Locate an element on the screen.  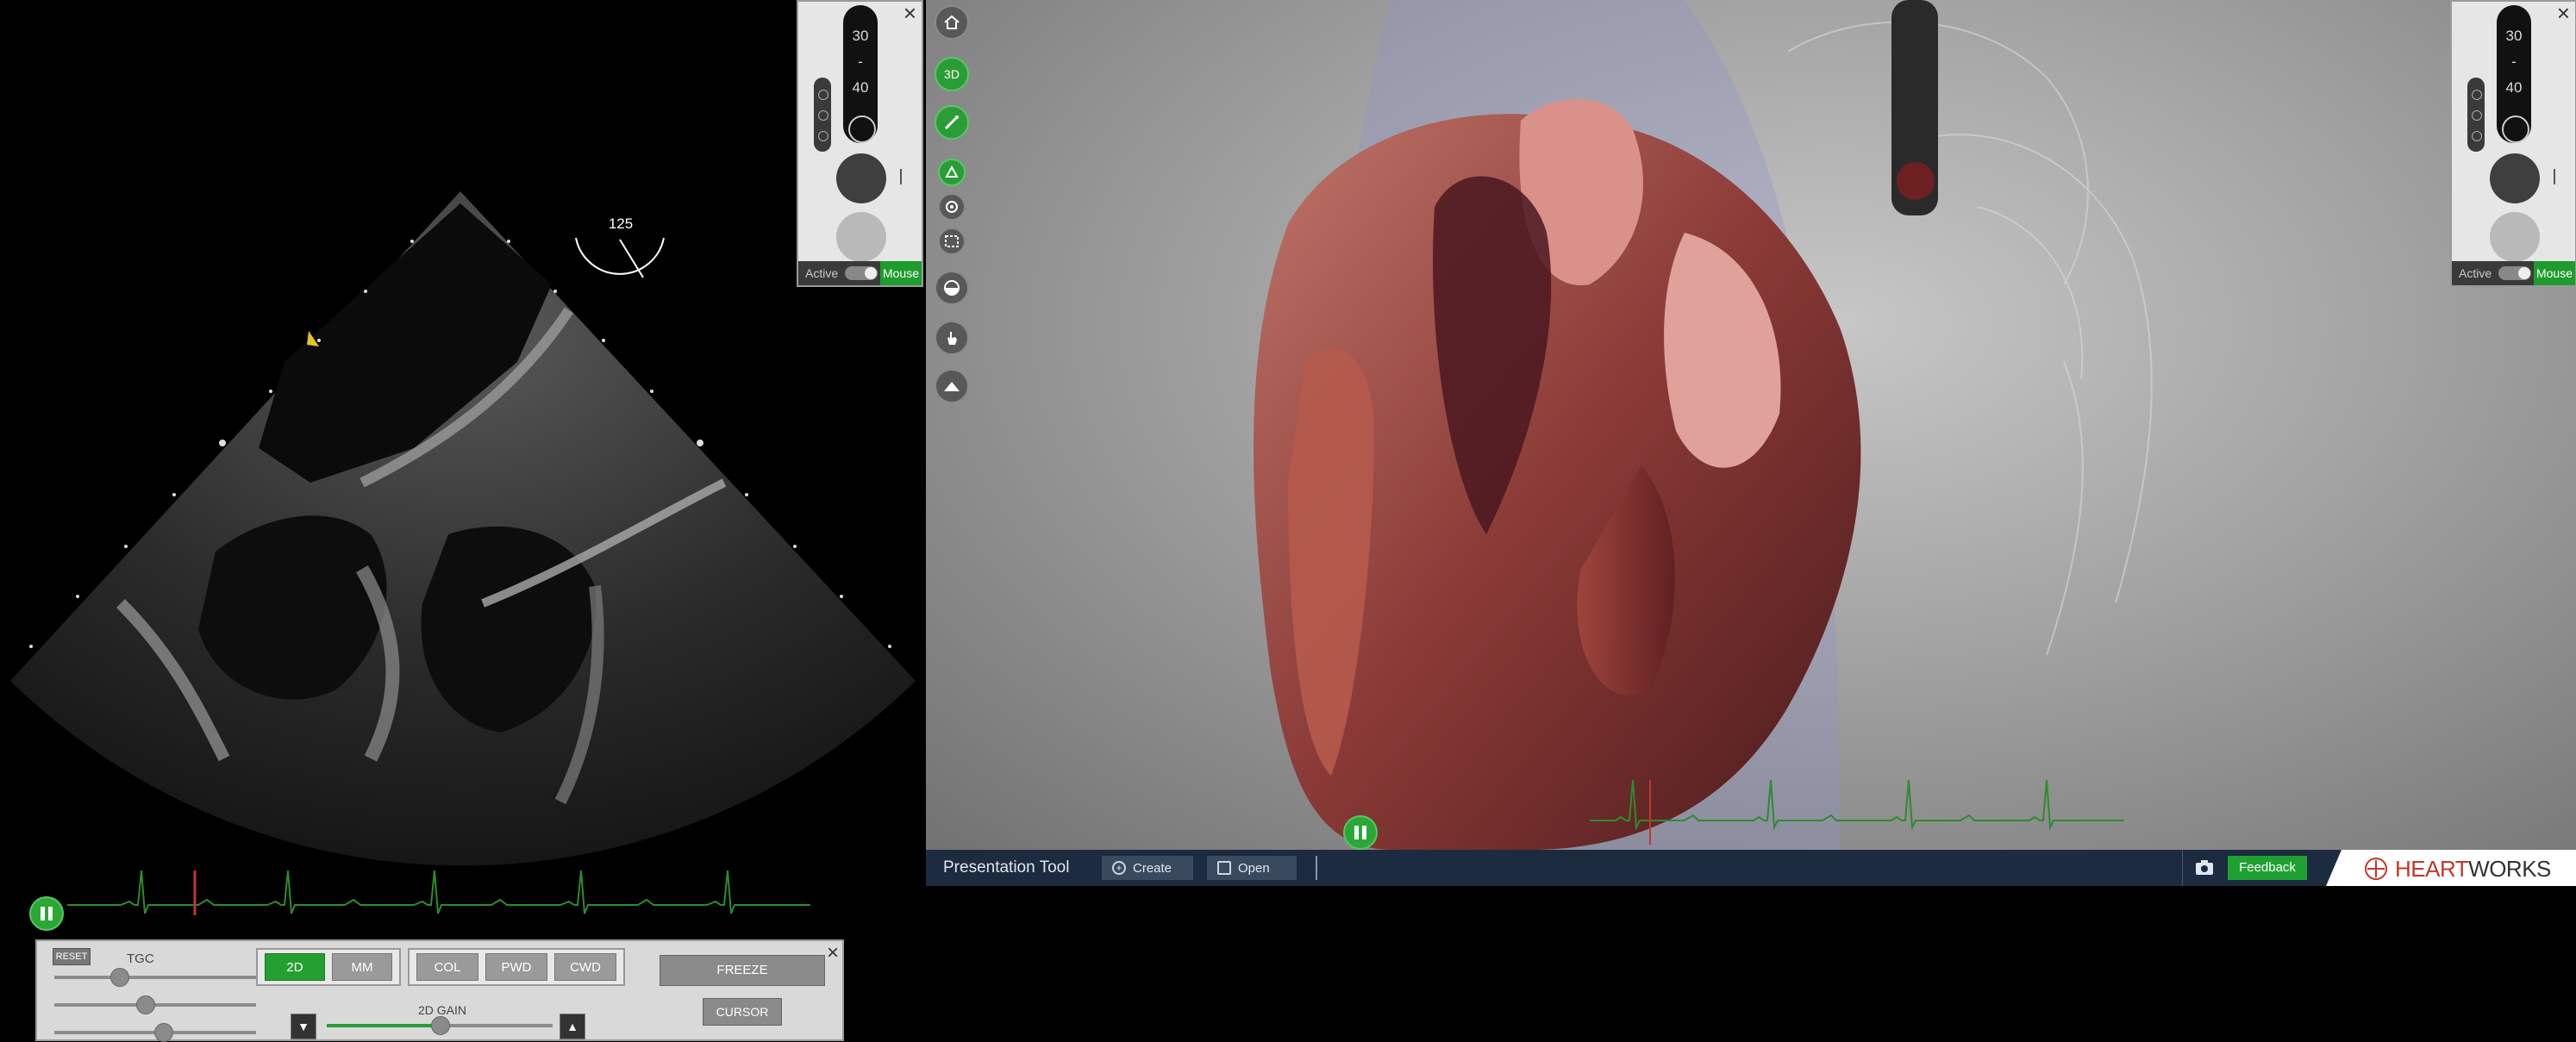
probe-control-panel-right: × 30 - 40 Active Mouse is located at coordinates (2513, 143).